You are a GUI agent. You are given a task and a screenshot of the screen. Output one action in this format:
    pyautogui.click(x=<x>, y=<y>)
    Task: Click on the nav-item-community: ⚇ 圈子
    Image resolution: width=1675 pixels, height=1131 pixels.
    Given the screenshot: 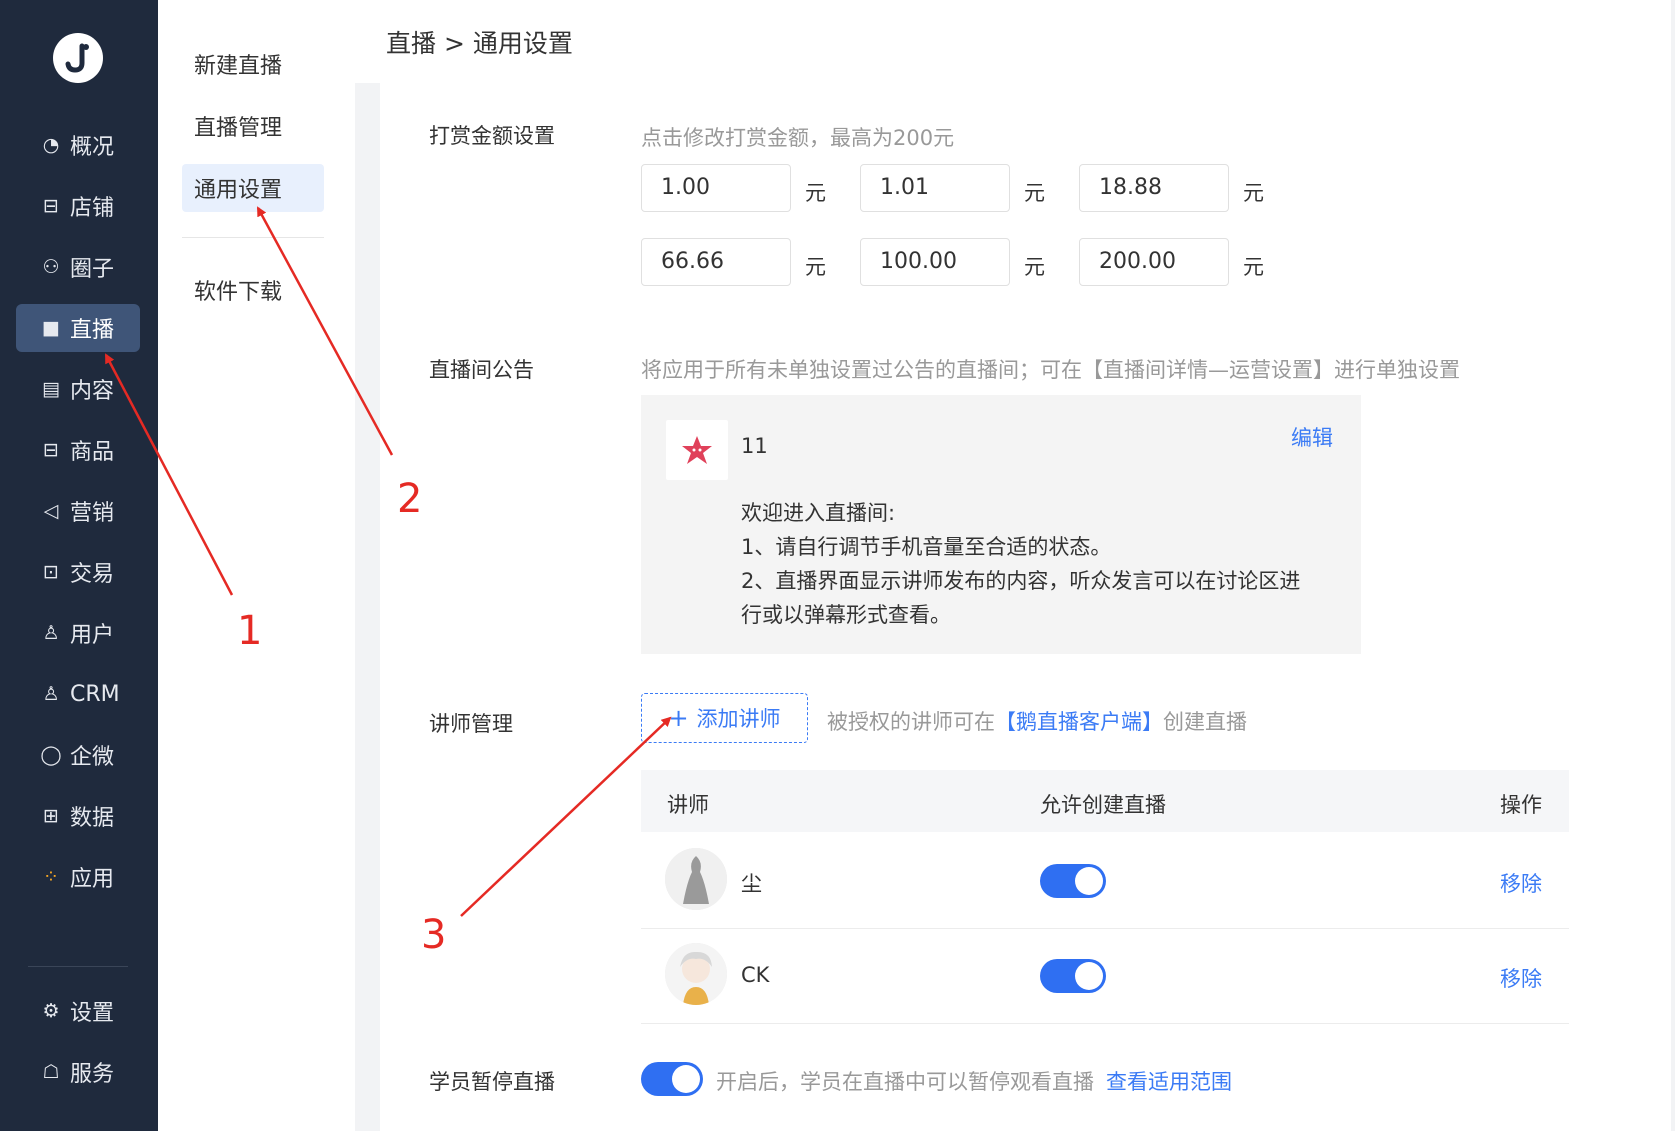 What is the action you would take?
    pyautogui.click(x=78, y=267)
    